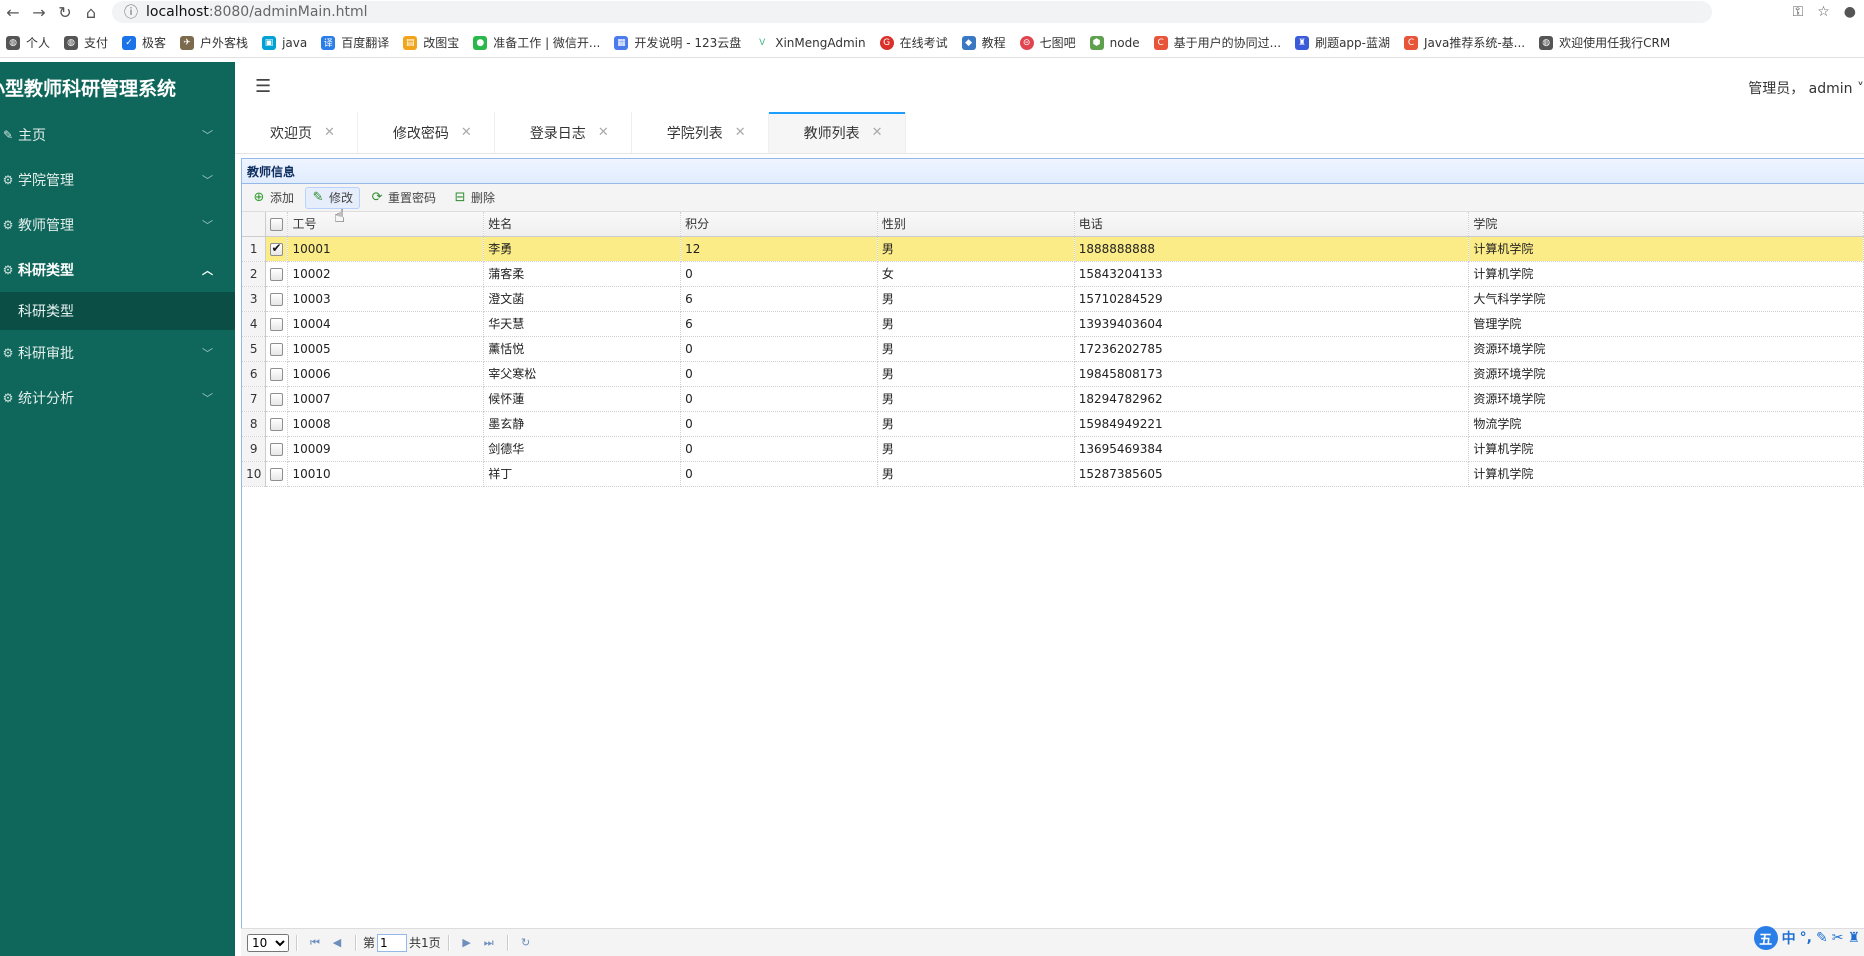 The image size is (1864, 956). What do you see at coordinates (1853, 938) in the screenshot?
I see `shirt-icon: ♜` at bounding box center [1853, 938].